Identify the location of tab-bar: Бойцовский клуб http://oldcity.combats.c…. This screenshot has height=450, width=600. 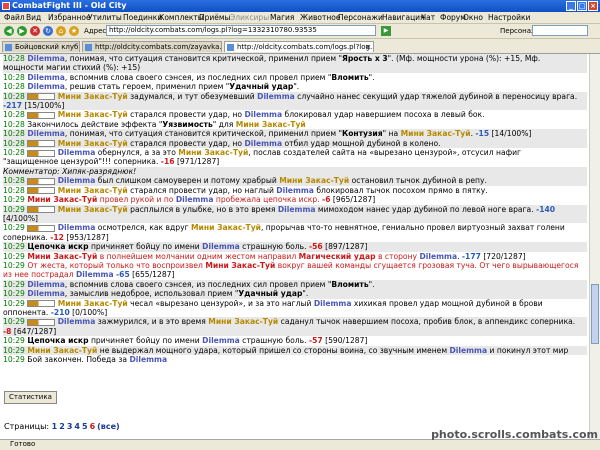
(300, 46).